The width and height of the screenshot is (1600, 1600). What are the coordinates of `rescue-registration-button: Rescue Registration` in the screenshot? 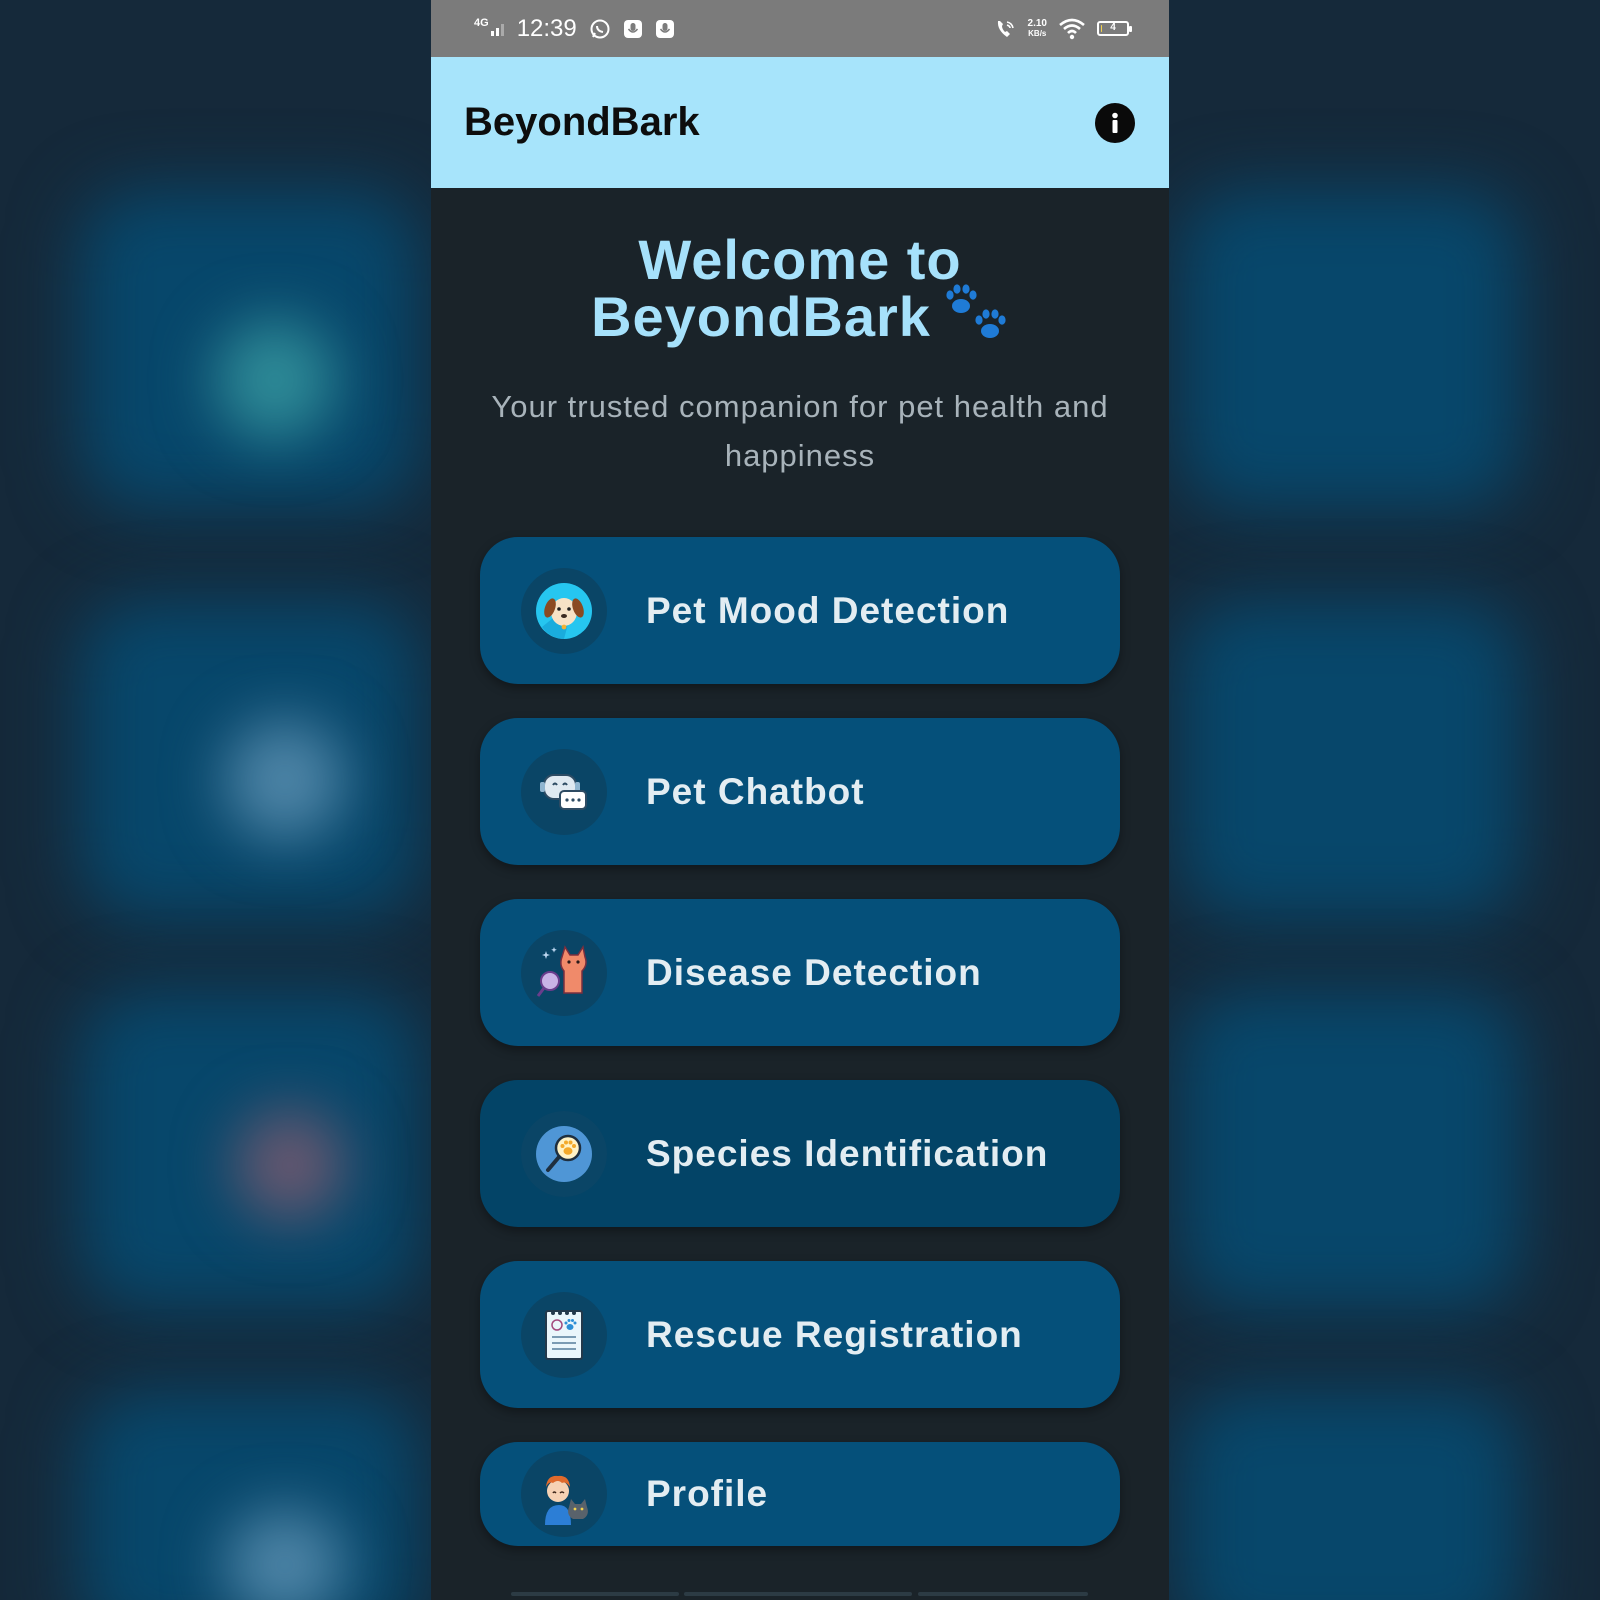 It's located at (800, 1334).